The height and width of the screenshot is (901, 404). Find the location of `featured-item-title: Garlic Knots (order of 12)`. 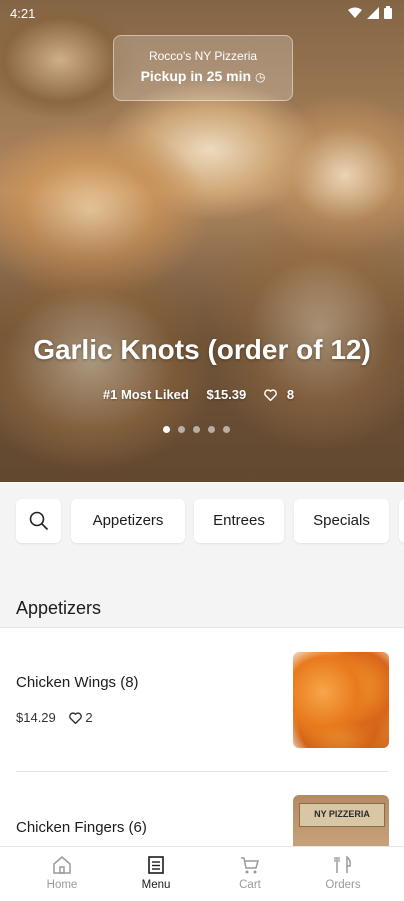

featured-item-title: Garlic Knots (order of 12) is located at coordinates (202, 349).